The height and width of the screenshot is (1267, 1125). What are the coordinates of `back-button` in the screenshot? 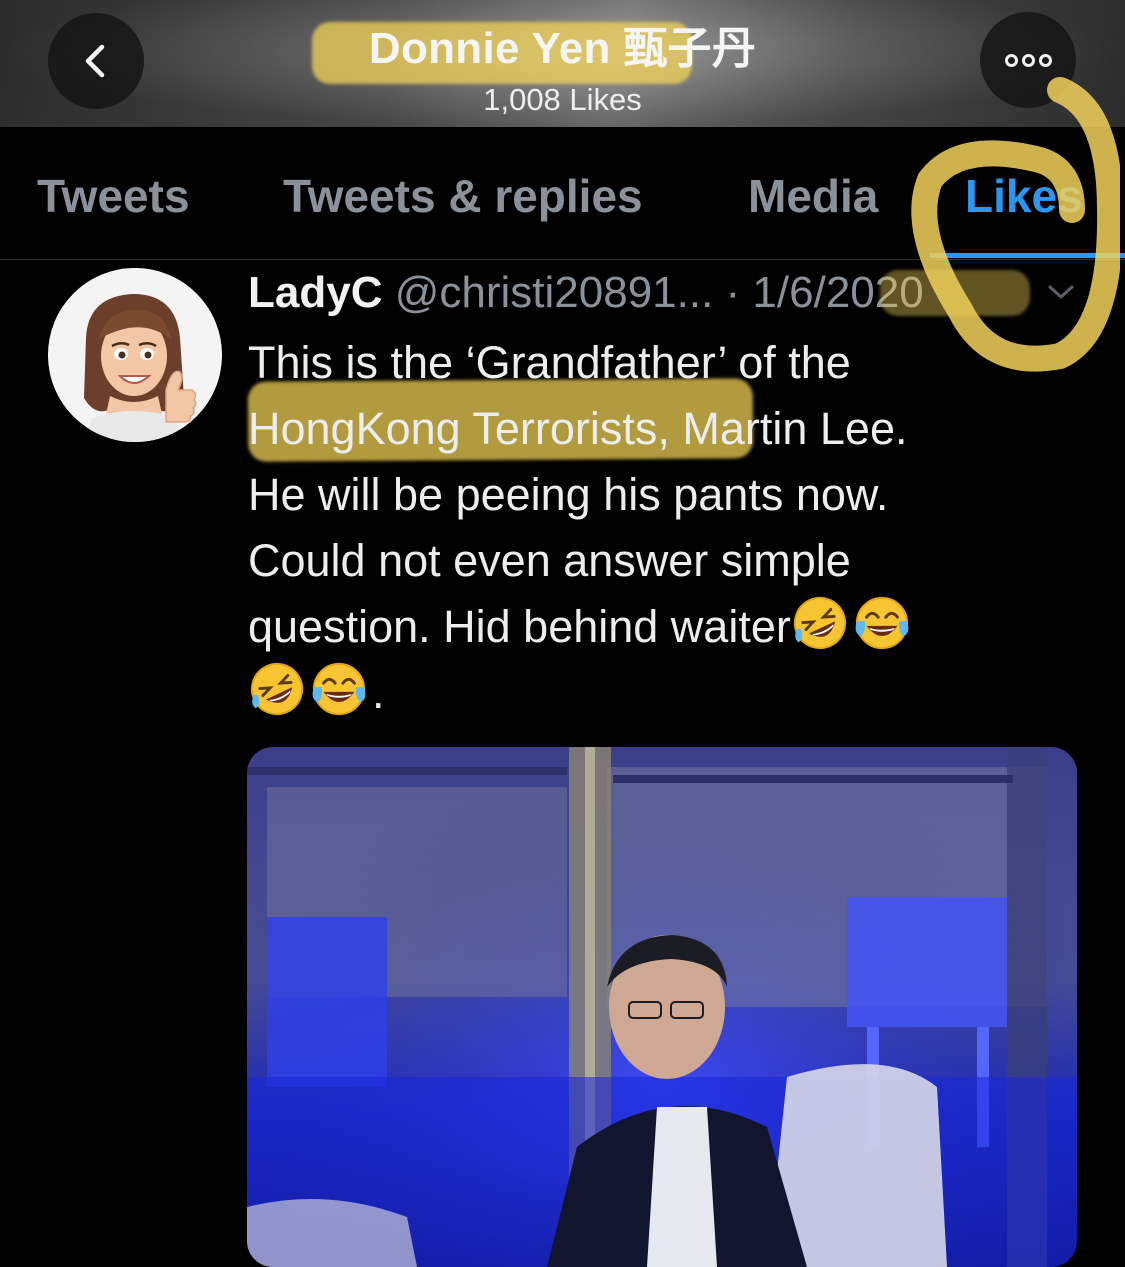 It's located at (96, 61).